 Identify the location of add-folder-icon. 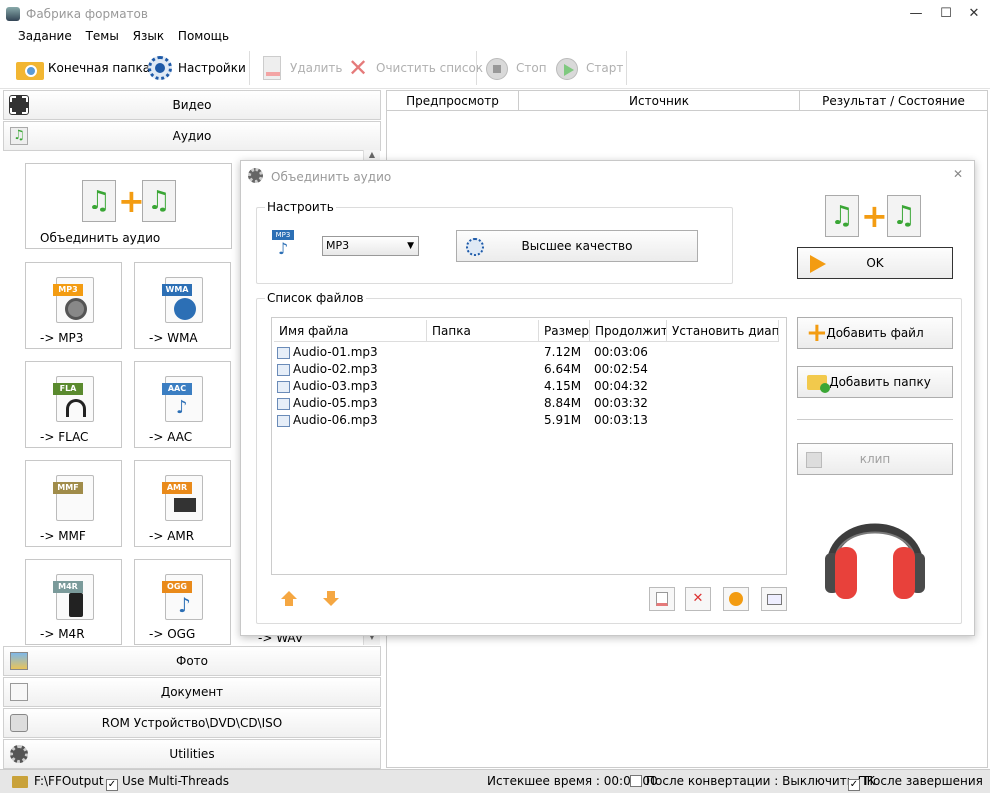
(818, 384).